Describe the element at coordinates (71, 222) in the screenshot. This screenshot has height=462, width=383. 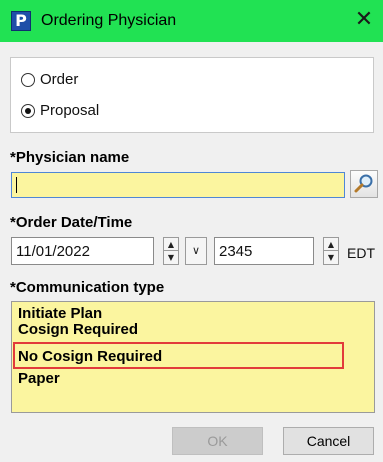
I see `order-datetime-label: *Order Date/Time` at that location.